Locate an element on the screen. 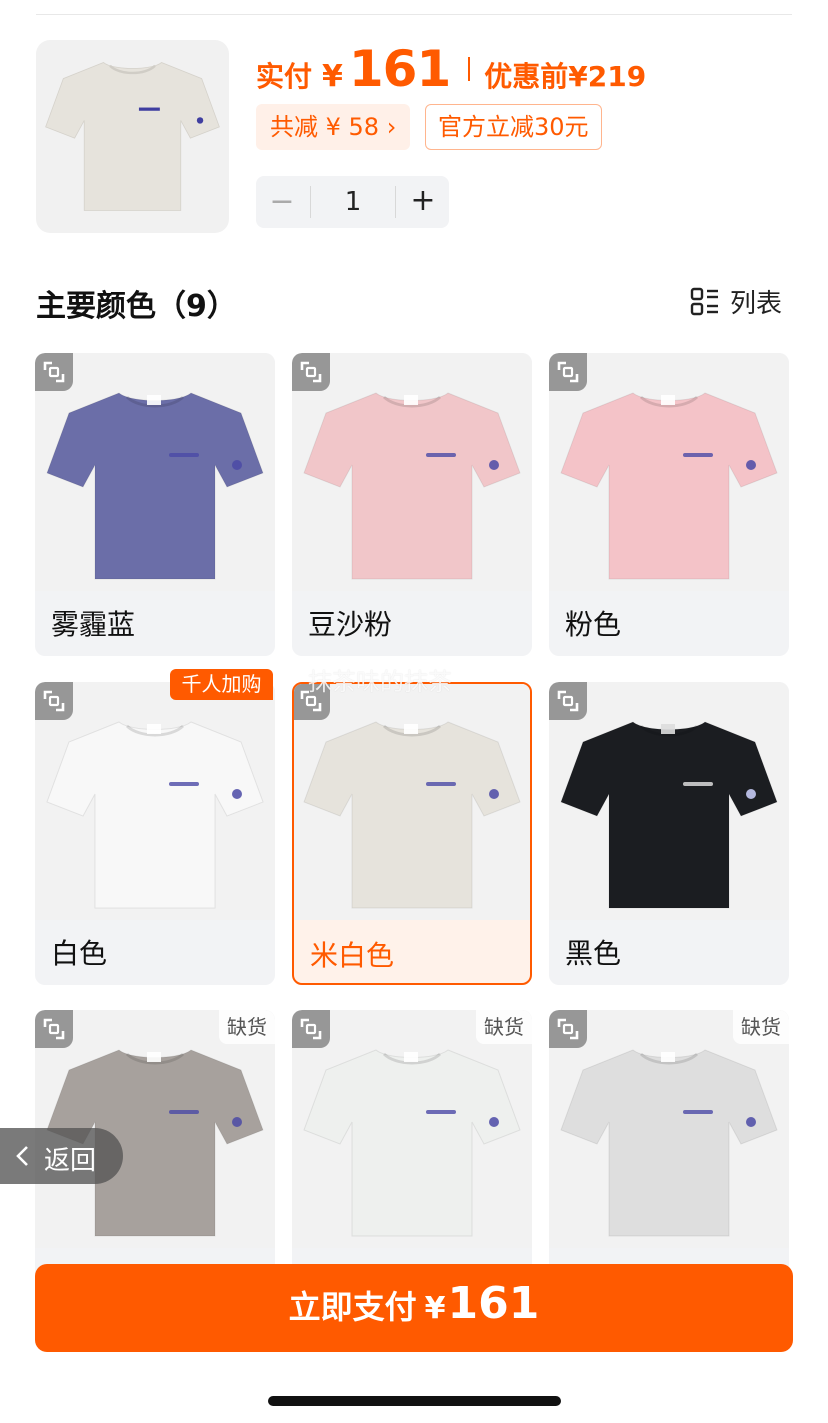 The image size is (828, 1423). color-option-name: 黑色 is located at coordinates (593, 953).